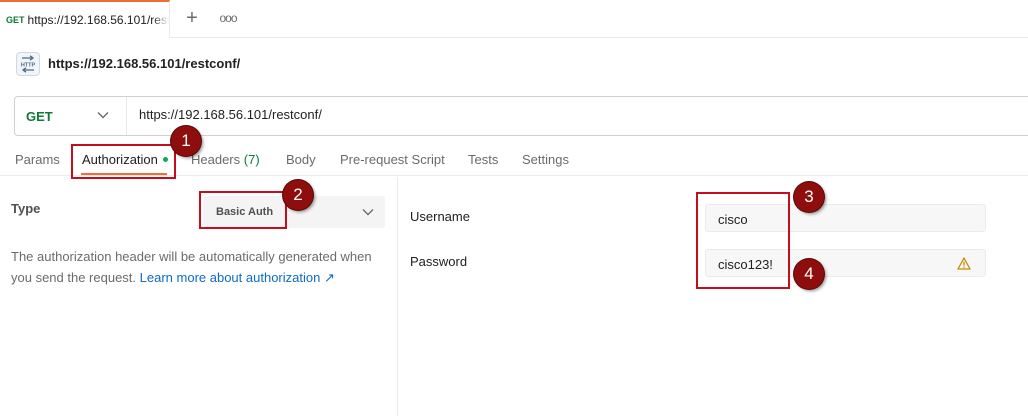  What do you see at coordinates (71, 116) in the screenshot?
I see `method-select: GET` at bounding box center [71, 116].